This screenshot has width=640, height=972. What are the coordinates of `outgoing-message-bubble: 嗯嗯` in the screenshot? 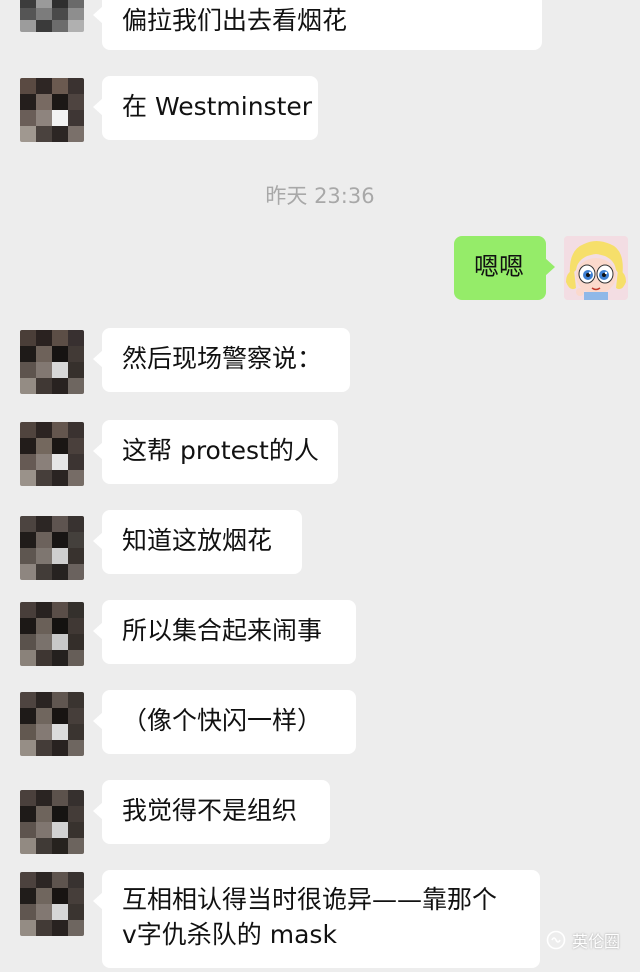 It's located at (504, 268).